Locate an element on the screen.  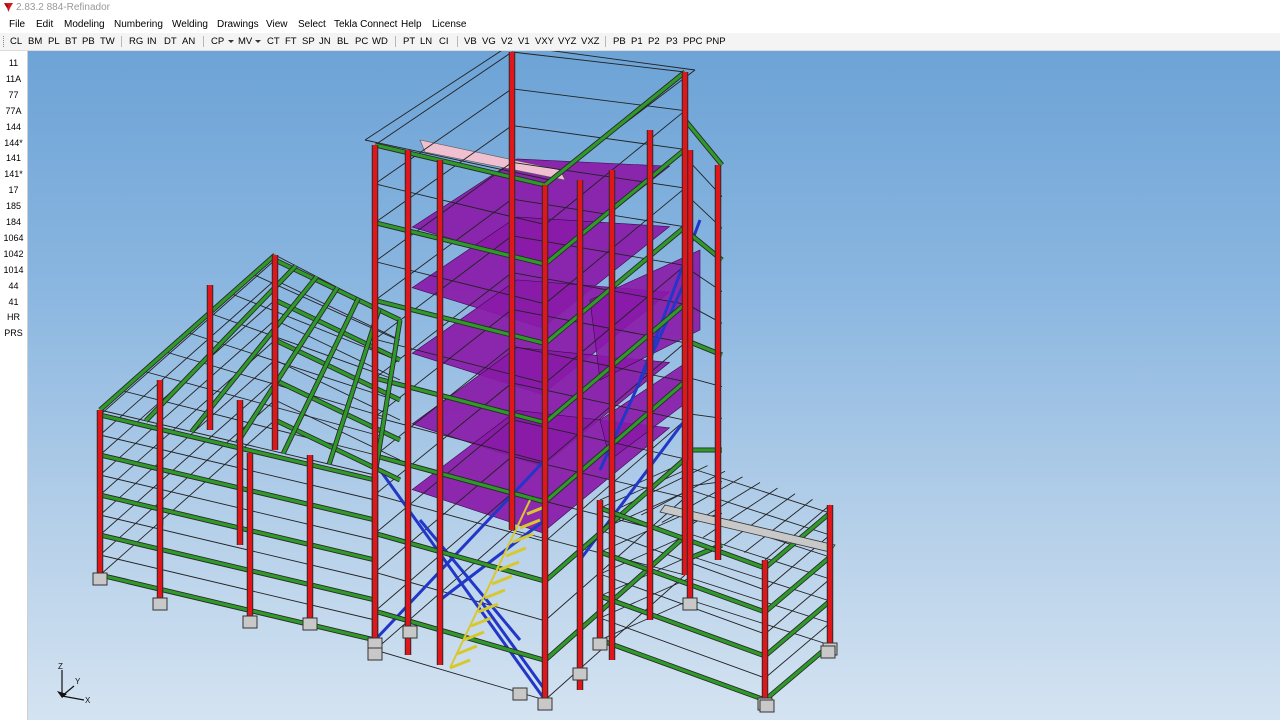
side-button-144-star: 144* is located at coordinates (13, 143).